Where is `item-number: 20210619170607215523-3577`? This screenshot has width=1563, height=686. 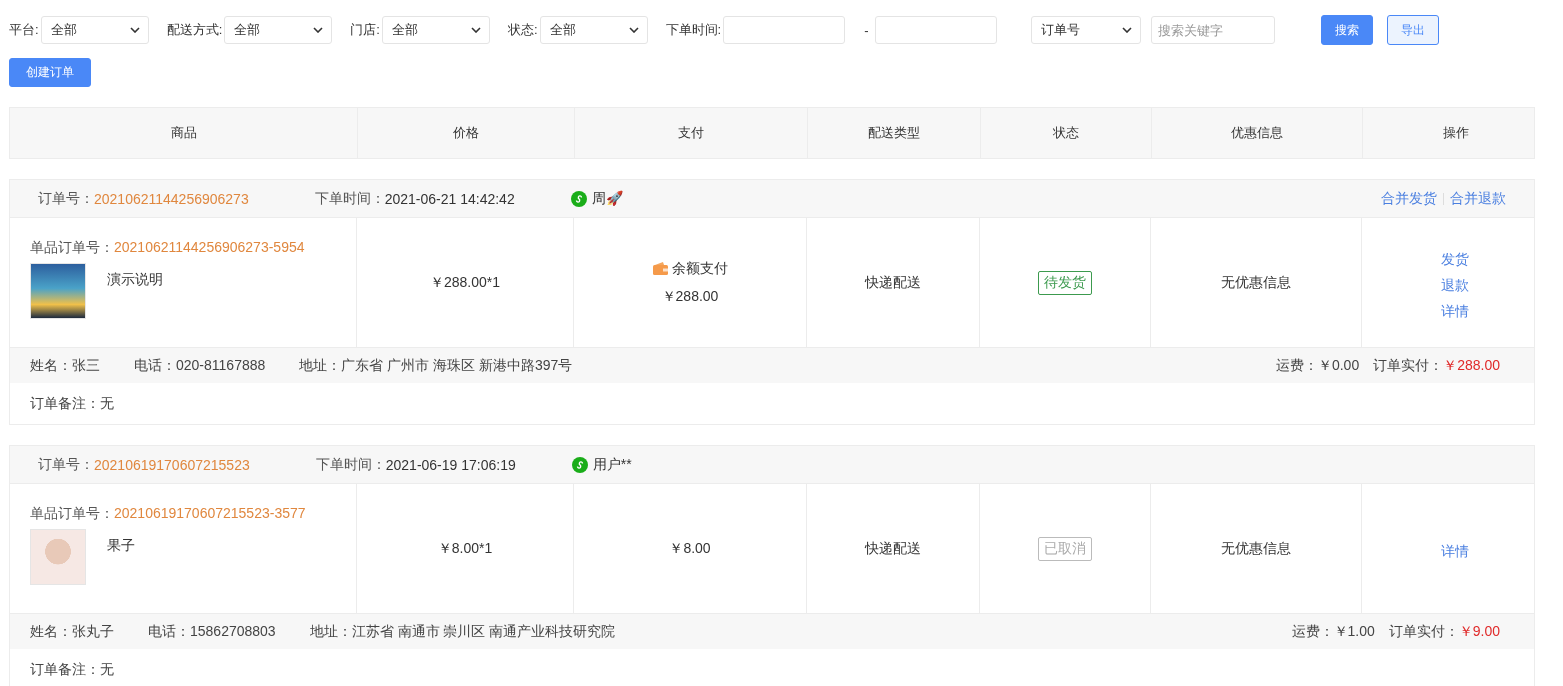
item-number: 20210619170607215523-3577 is located at coordinates (210, 513).